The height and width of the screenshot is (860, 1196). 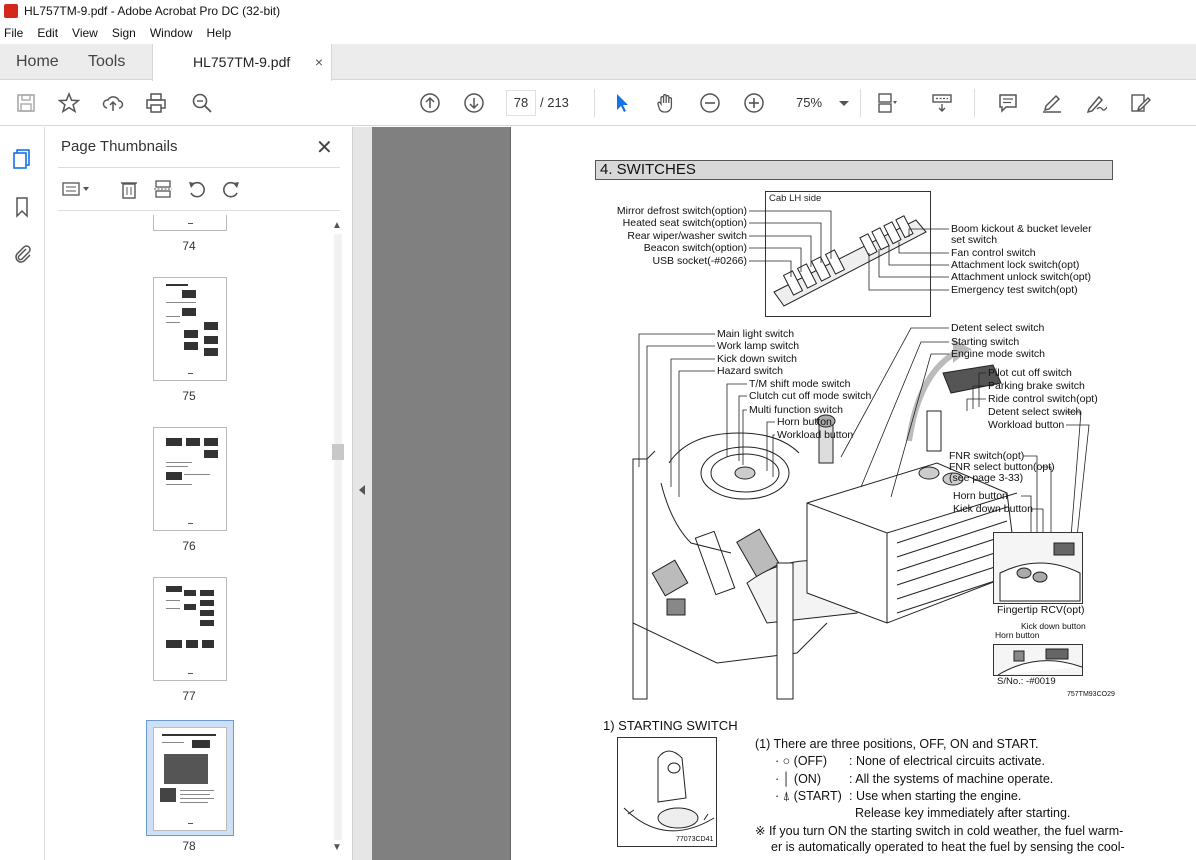 What do you see at coordinates (156, 103) in the screenshot?
I see `print-icon` at bounding box center [156, 103].